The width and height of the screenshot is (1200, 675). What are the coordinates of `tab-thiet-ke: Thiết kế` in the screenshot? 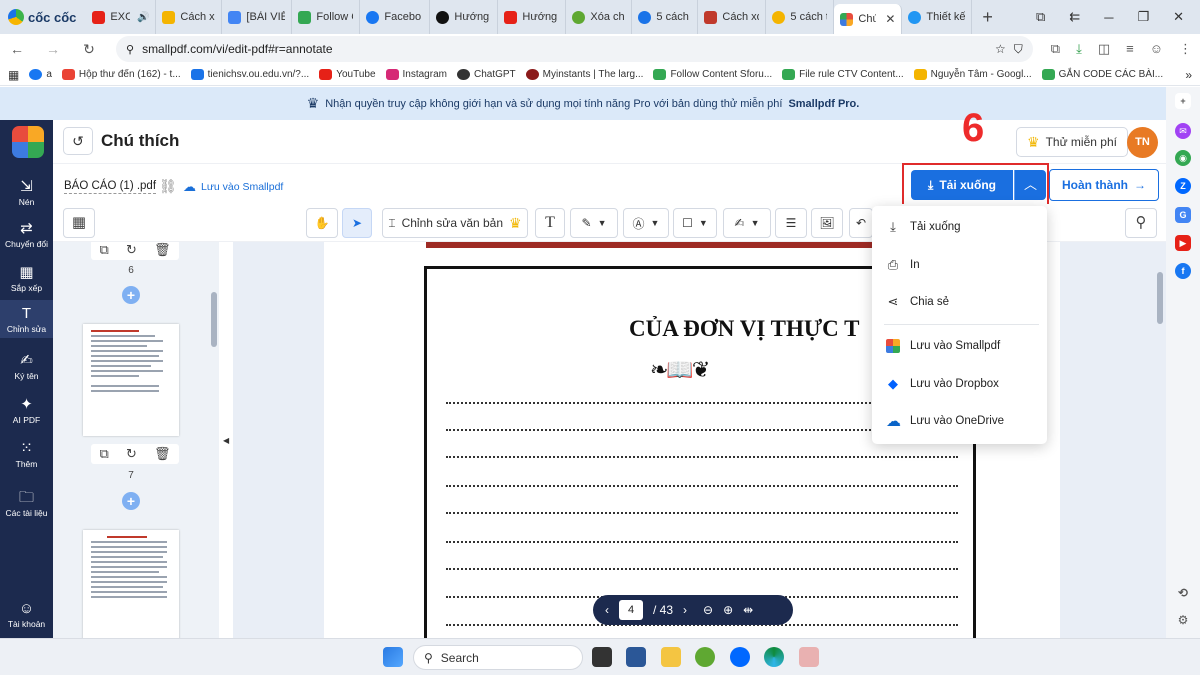 It's located at (937, 17).